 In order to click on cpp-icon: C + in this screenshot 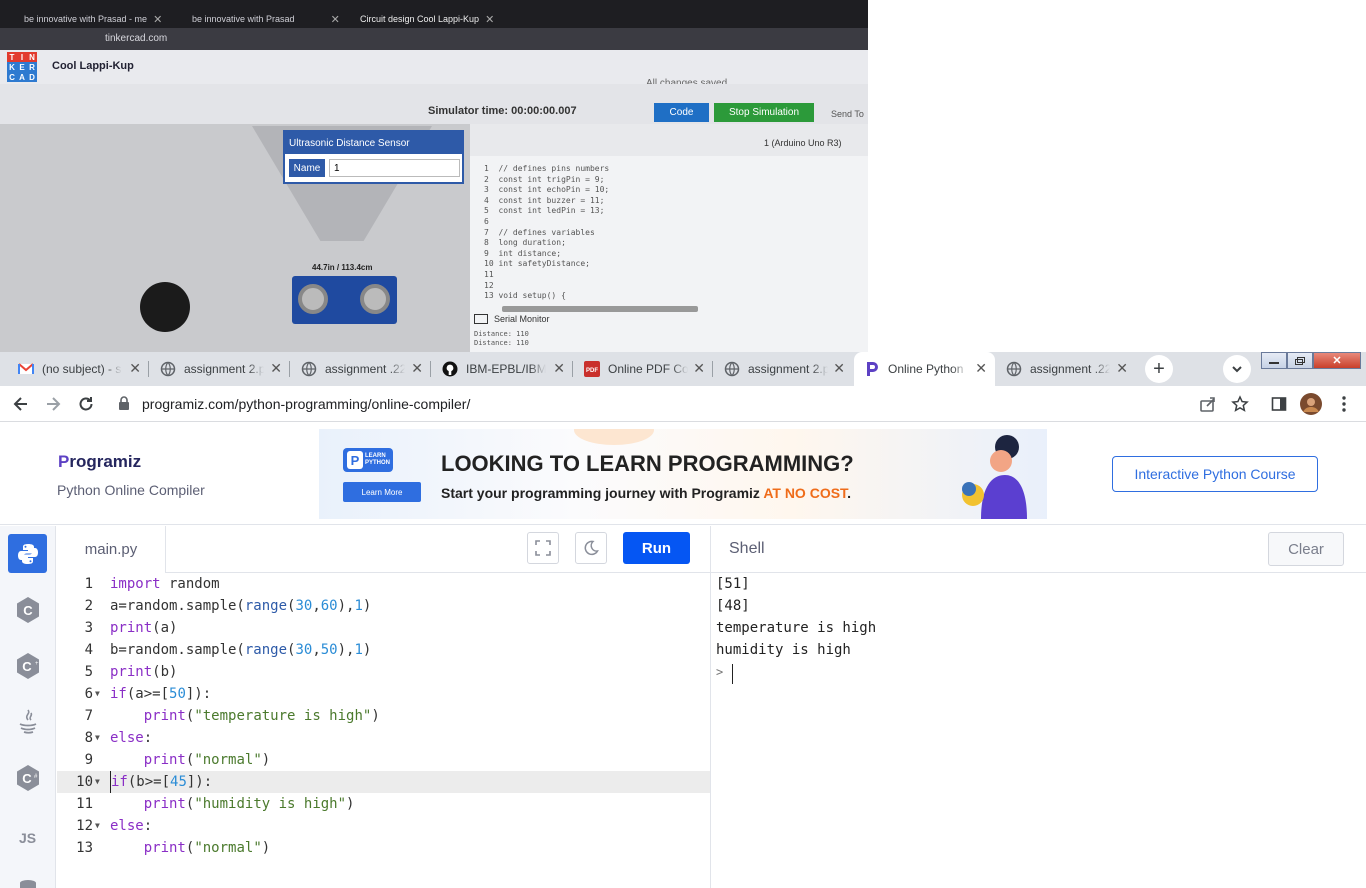, I will do `click(27, 665)`.